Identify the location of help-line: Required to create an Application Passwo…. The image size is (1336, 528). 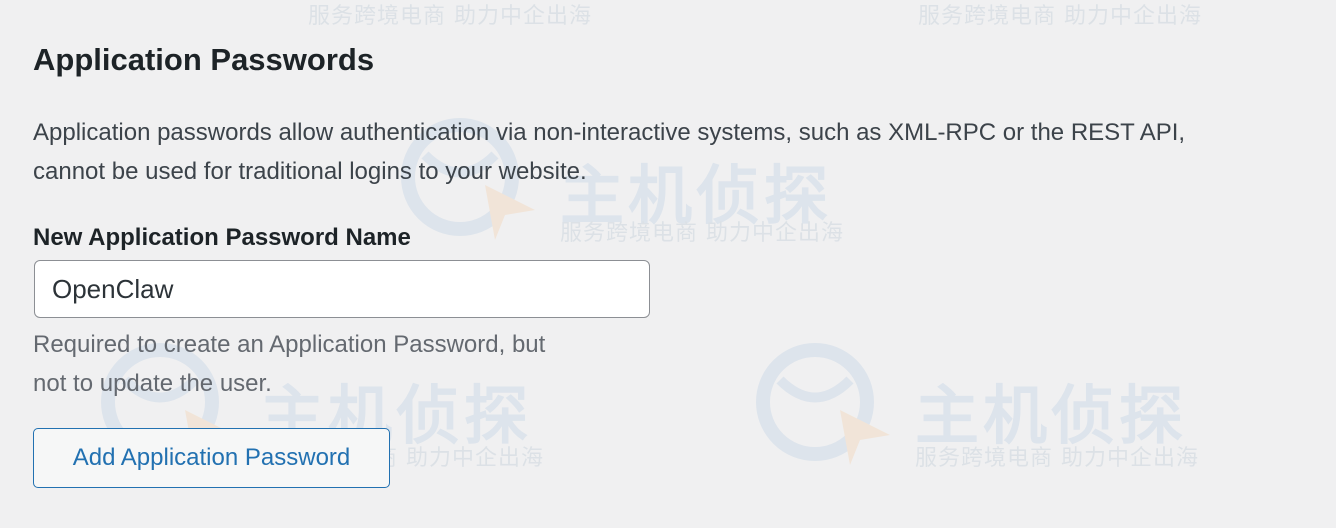
(289, 344).